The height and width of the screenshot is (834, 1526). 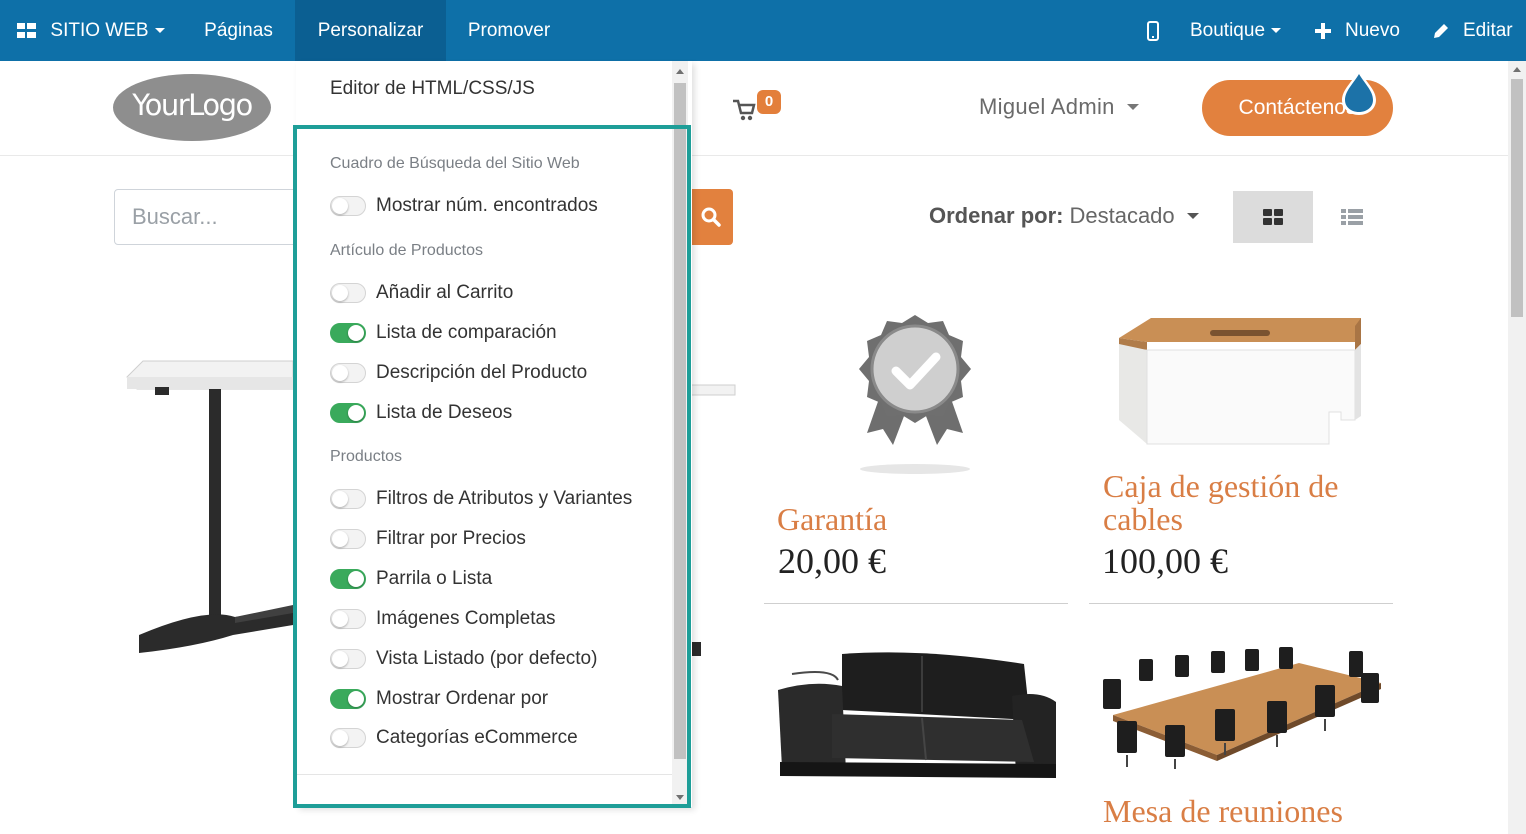 I want to click on dropdown-scrollbar-thumb, so click(x=680, y=421).